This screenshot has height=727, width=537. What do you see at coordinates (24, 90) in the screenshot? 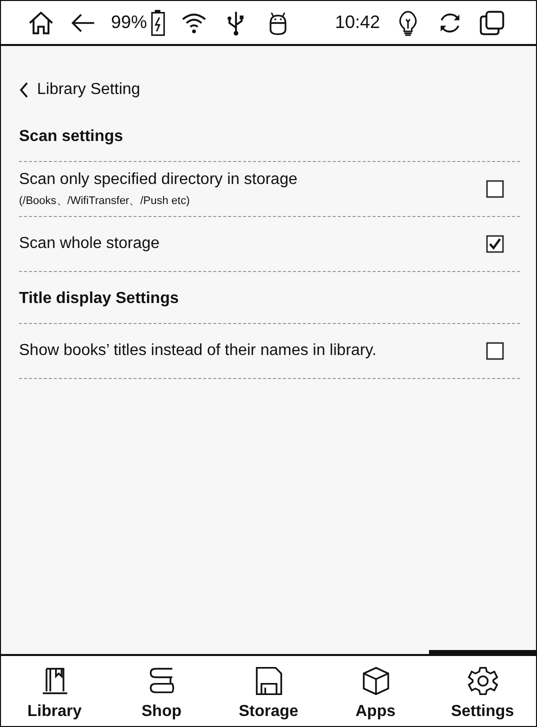
I see `chevron-left-icon` at bounding box center [24, 90].